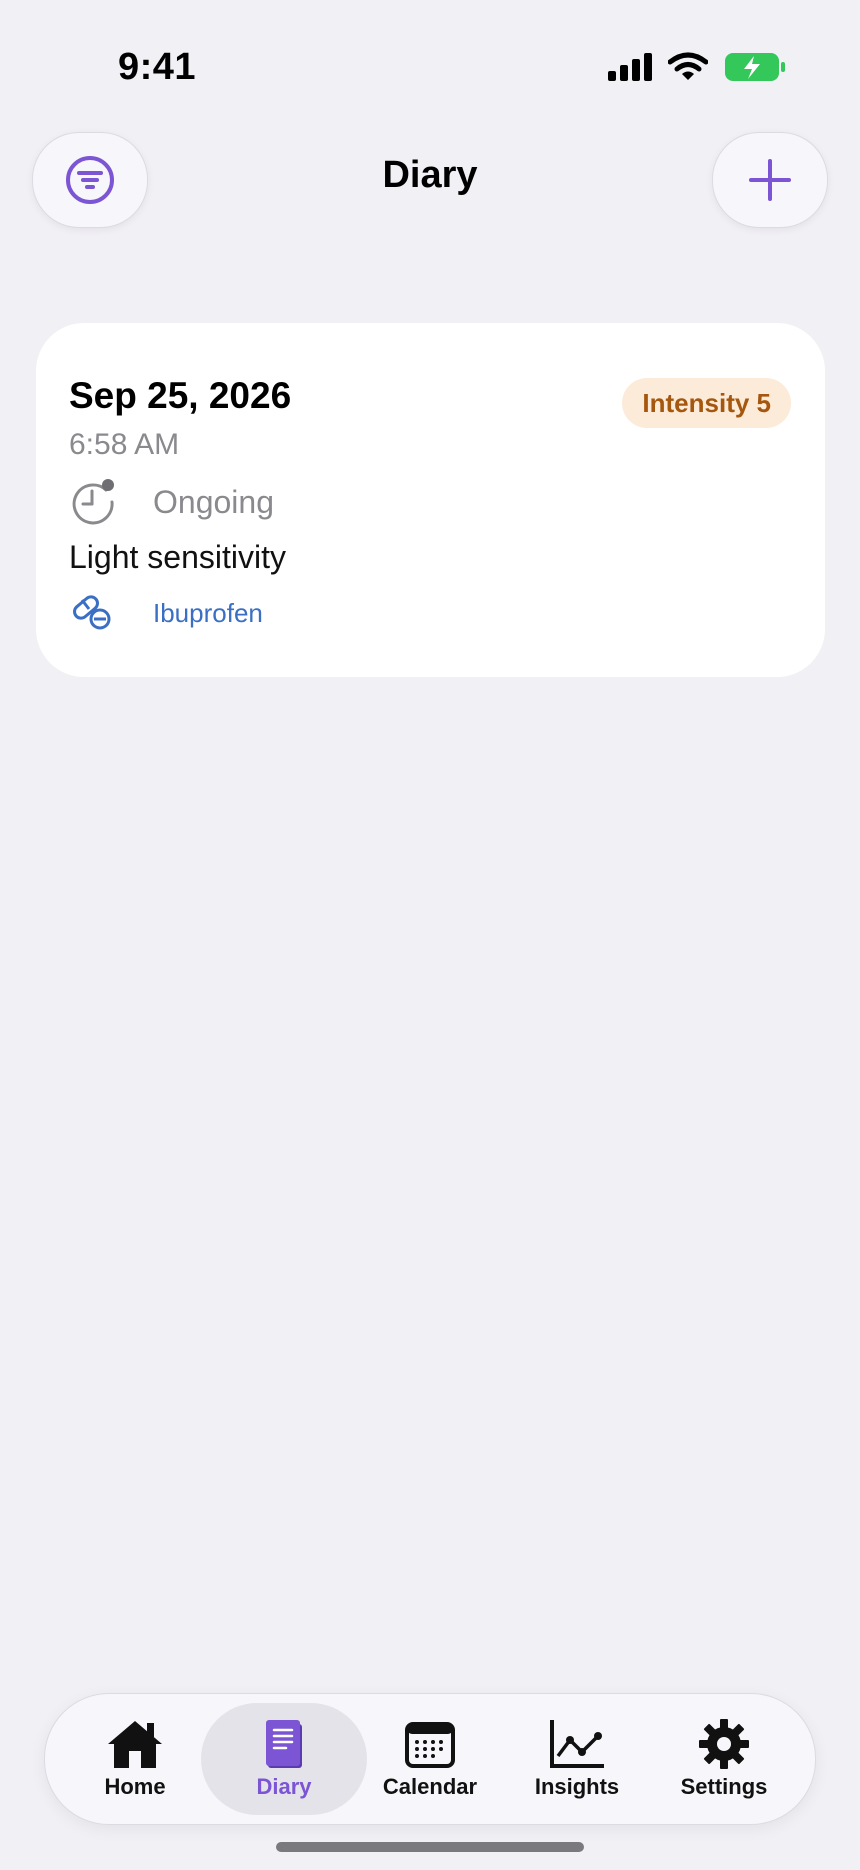  I want to click on entry-time: 6:58 AM, so click(124, 444).